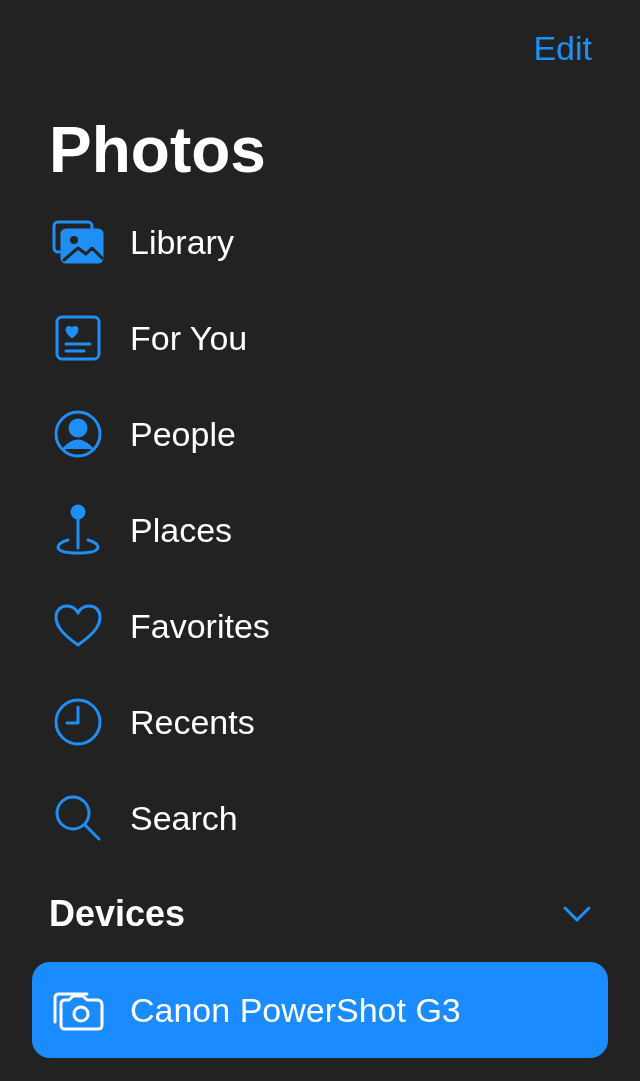  What do you see at coordinates (320, 722) in the screenshot?
I see `sidebar-item: Recents` at bounding box center [320, 722].